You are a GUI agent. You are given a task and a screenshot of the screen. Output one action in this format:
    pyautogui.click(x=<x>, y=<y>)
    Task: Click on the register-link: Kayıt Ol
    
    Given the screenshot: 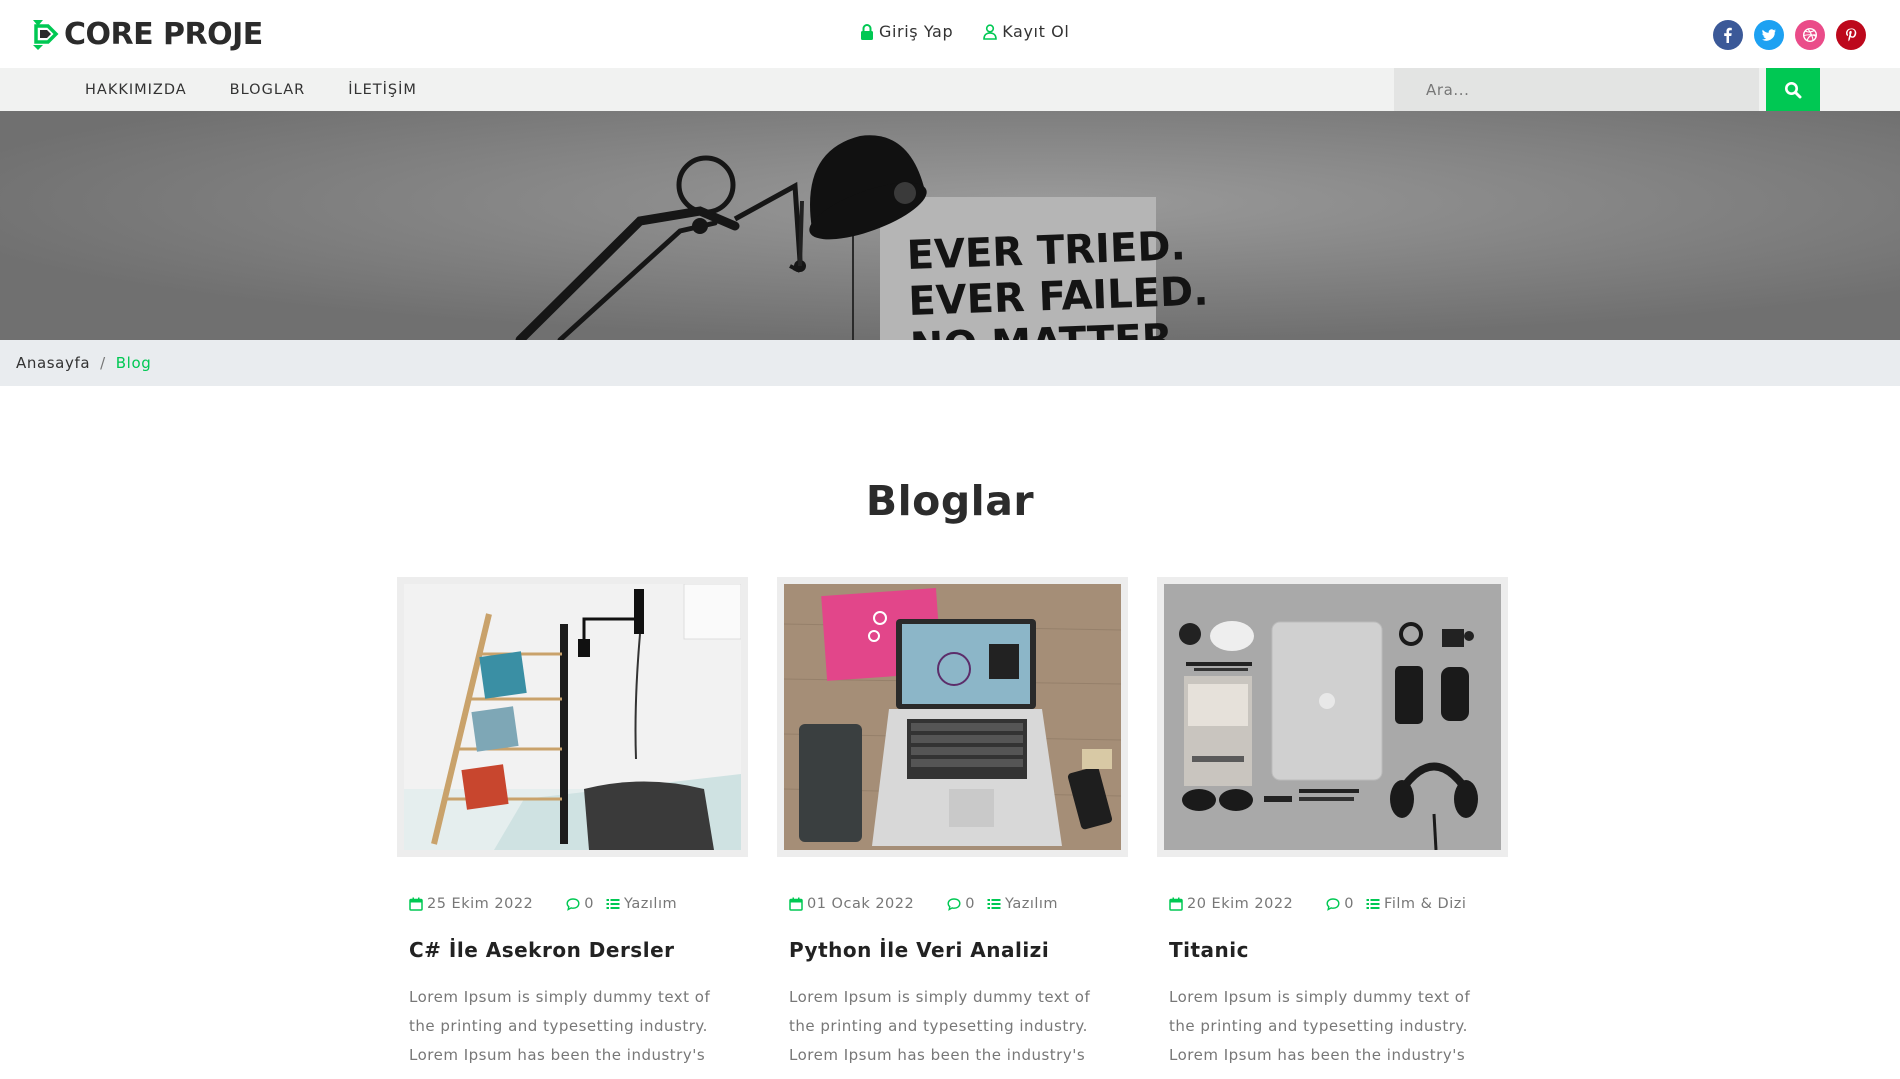 What is the action you would take?
    pyautogui.click(x=1026, y=31)
    